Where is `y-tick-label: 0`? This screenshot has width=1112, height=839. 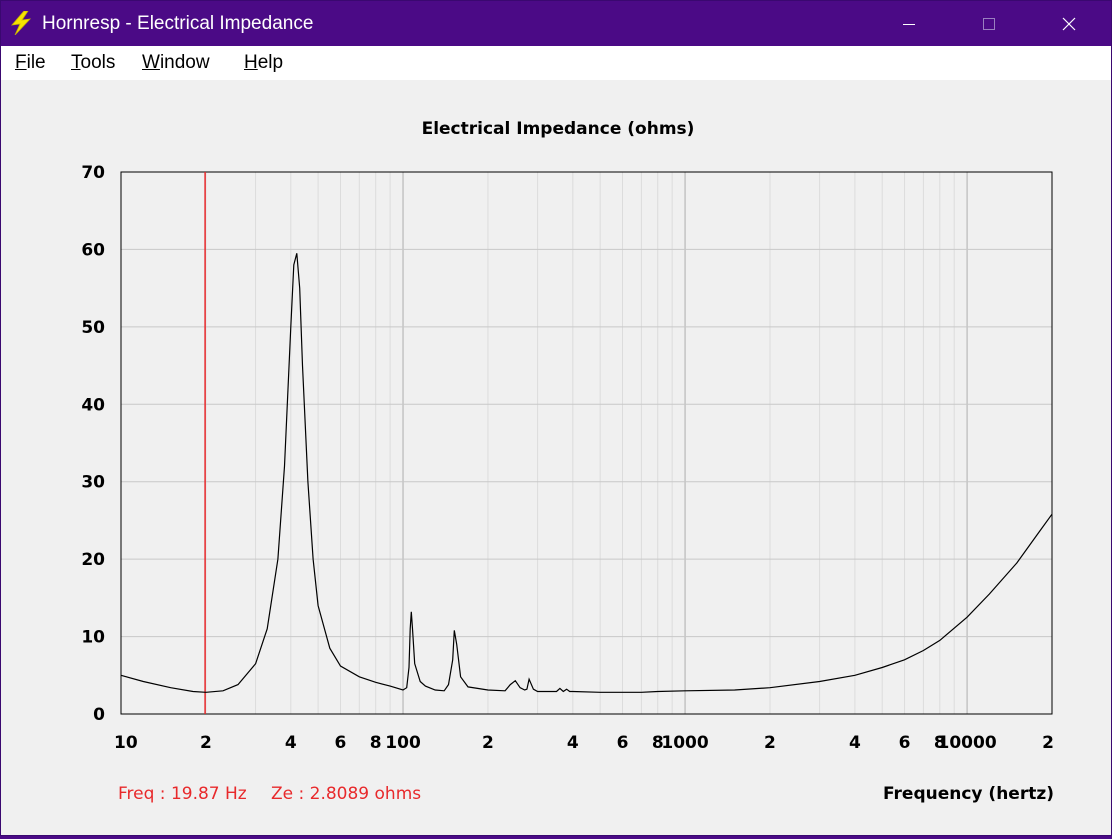
y-tick-label: 0 is located at coordinates (99, 715).